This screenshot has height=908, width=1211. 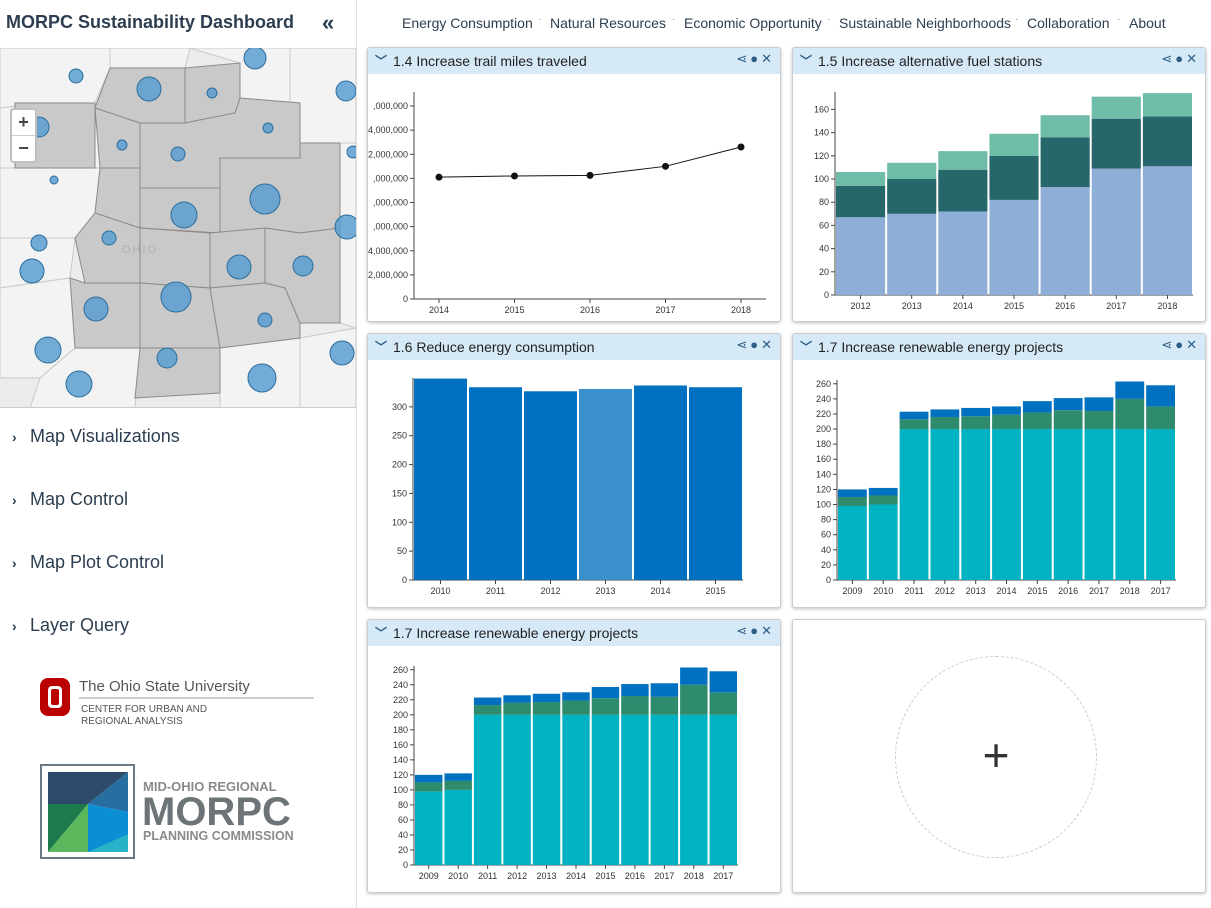 What do you see at coordinates (88, 562) in the screenshot?
I see `accordion-map-plot-control: › Map Plot Control` at bounding box center [88, 562].